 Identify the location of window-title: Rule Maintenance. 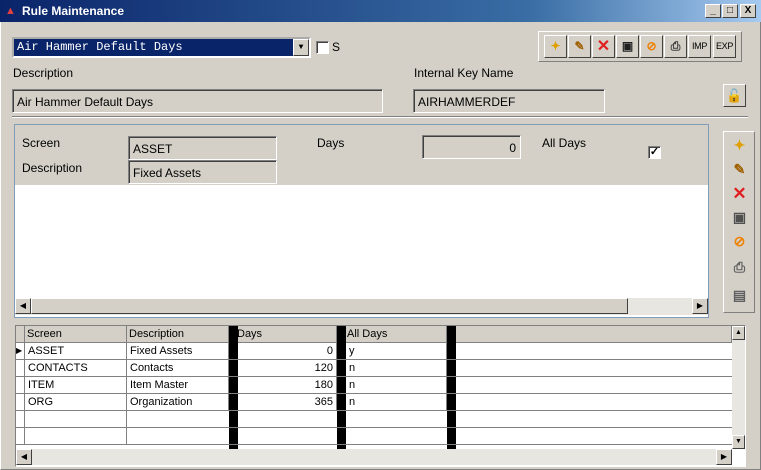
(73, 11).